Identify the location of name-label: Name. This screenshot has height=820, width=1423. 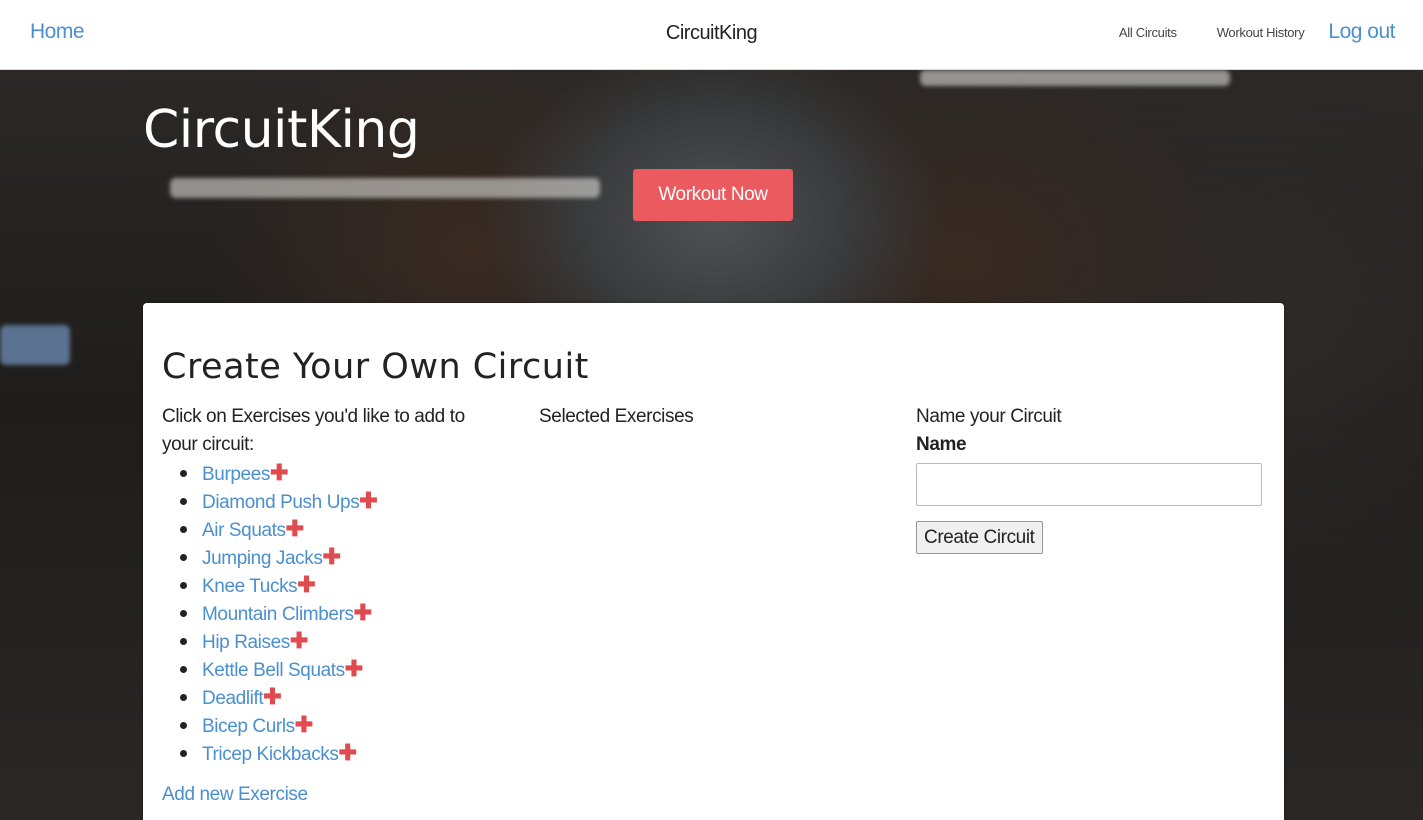
(941, 444).